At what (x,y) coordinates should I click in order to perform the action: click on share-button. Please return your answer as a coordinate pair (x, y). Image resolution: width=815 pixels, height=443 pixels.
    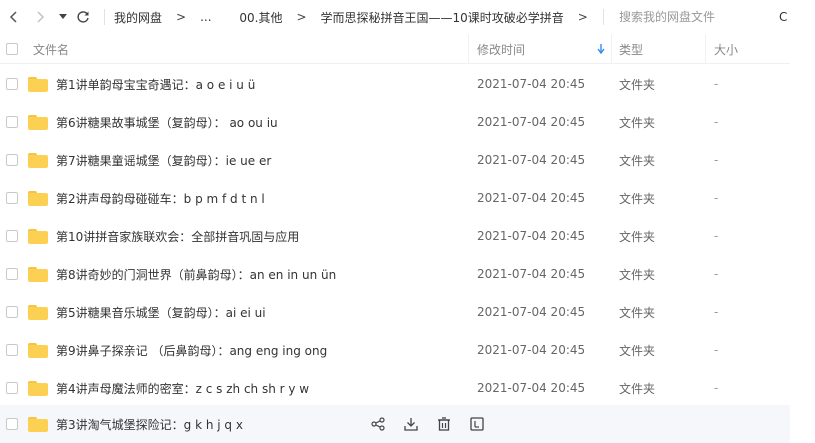
    Looking at the image, I should click on (378, 424).